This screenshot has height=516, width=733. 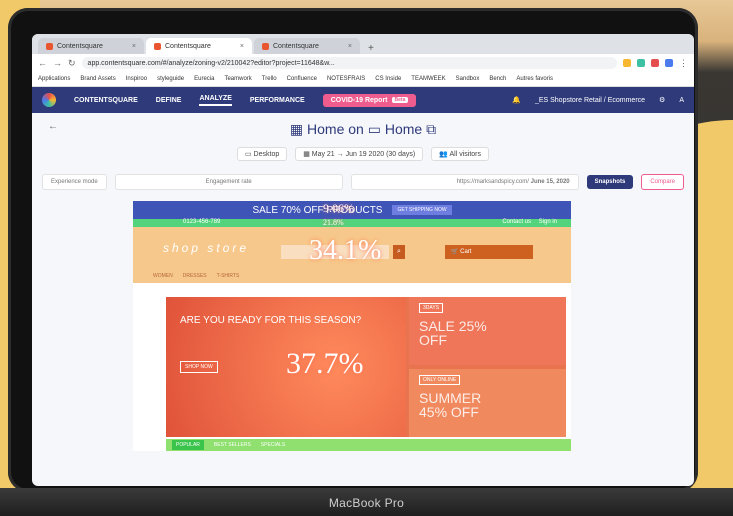 I want to click on shop-now-button: SHOP NOW, so click(x=199, y=367).